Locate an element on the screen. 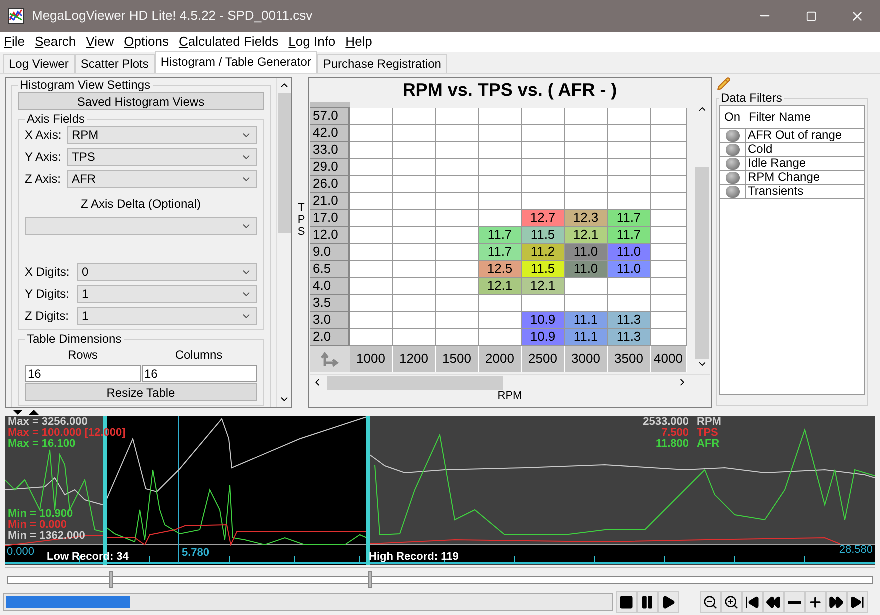 This screenshot has height=615, width=880. stop-icon is located at coordinates (626, 602).